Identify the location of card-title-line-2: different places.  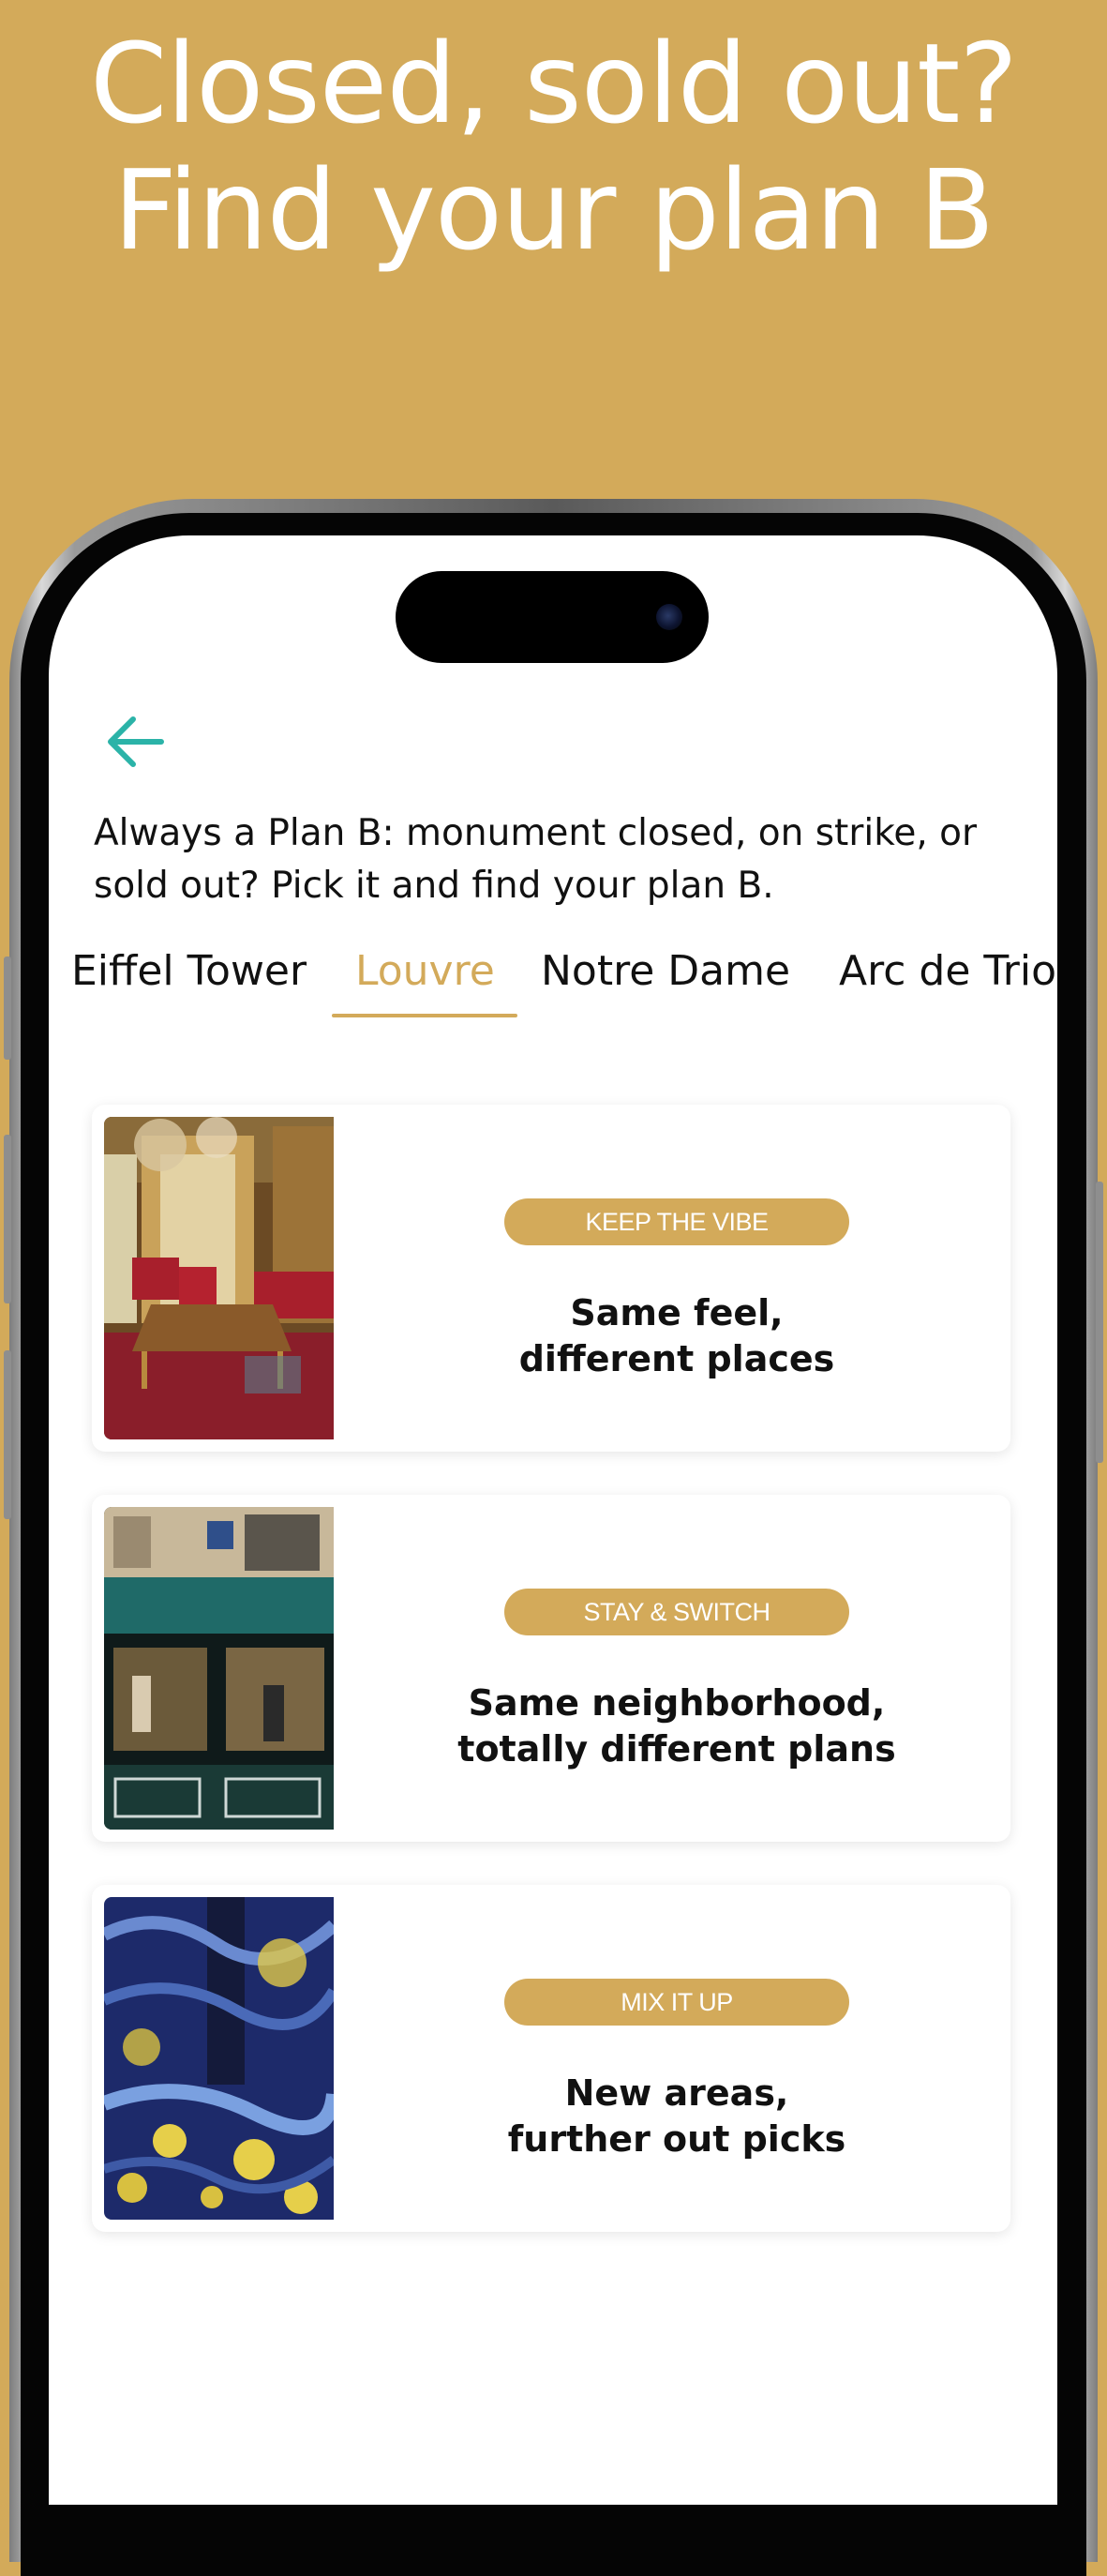
(676, 1358).